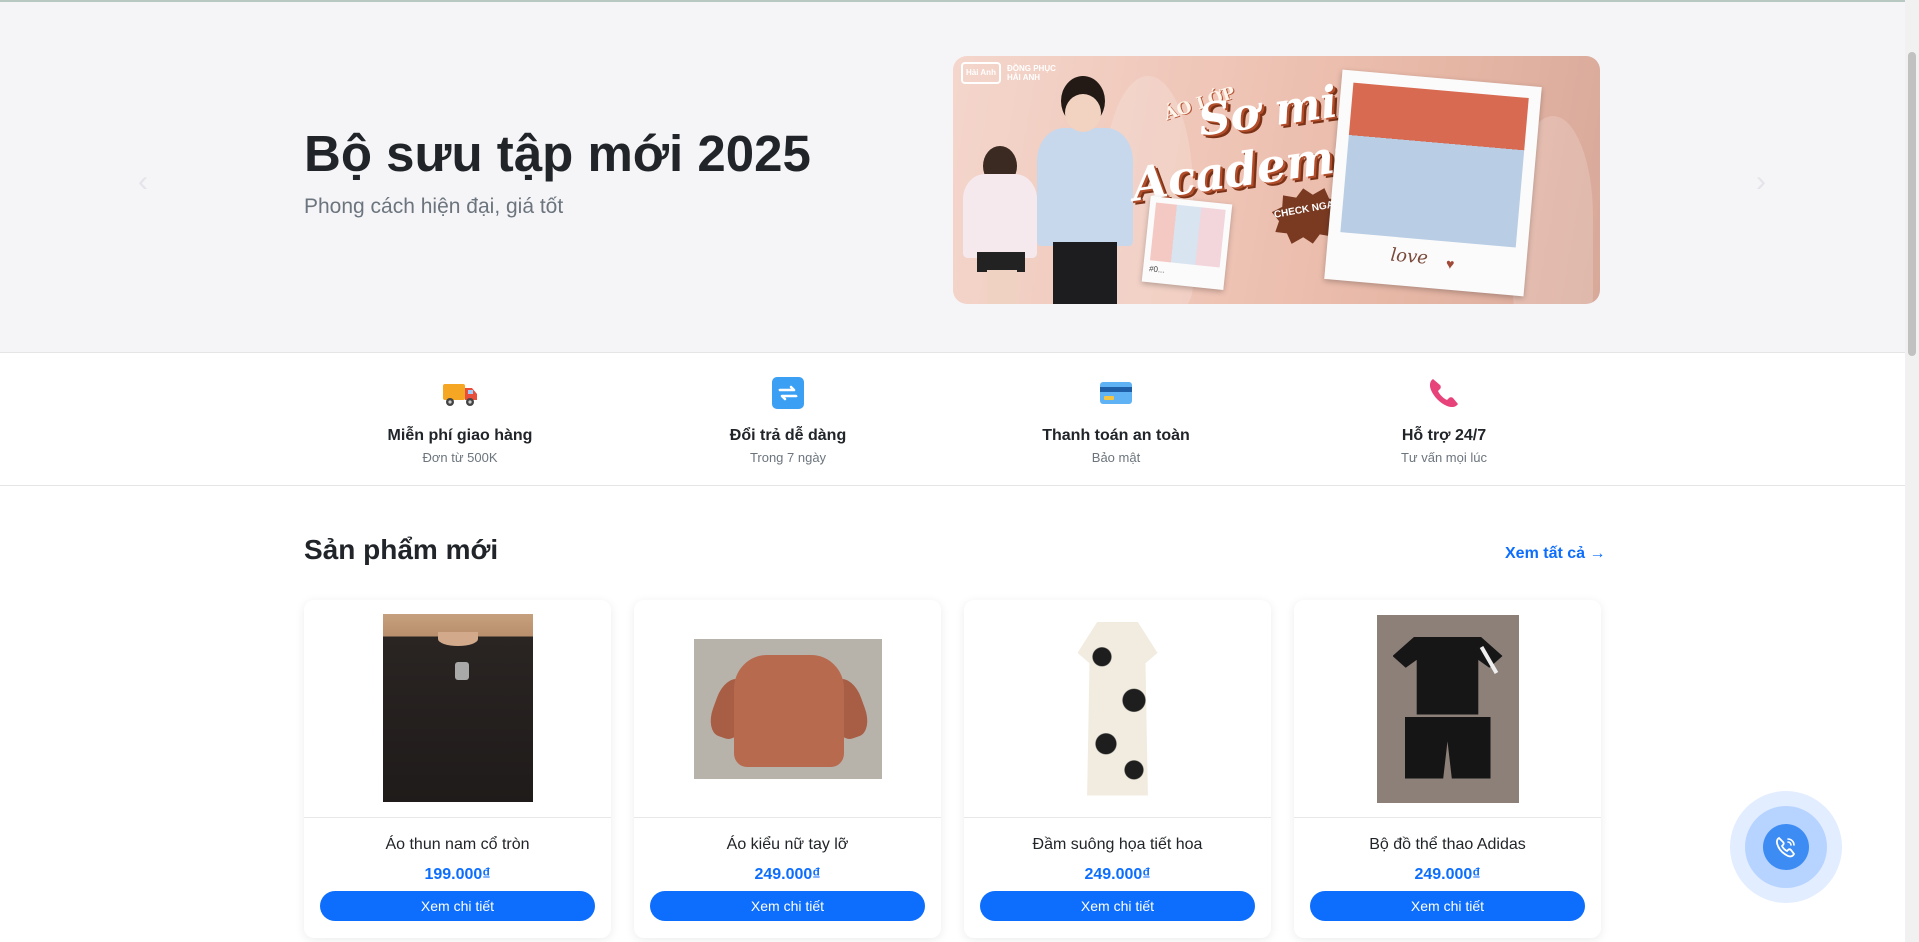 The height and width of the screenshot is (942, 1919). What do you see at coordinates (1912, 471) in the screenshot?
I see `page-scrollbar` at bounding box center [1912, 471].